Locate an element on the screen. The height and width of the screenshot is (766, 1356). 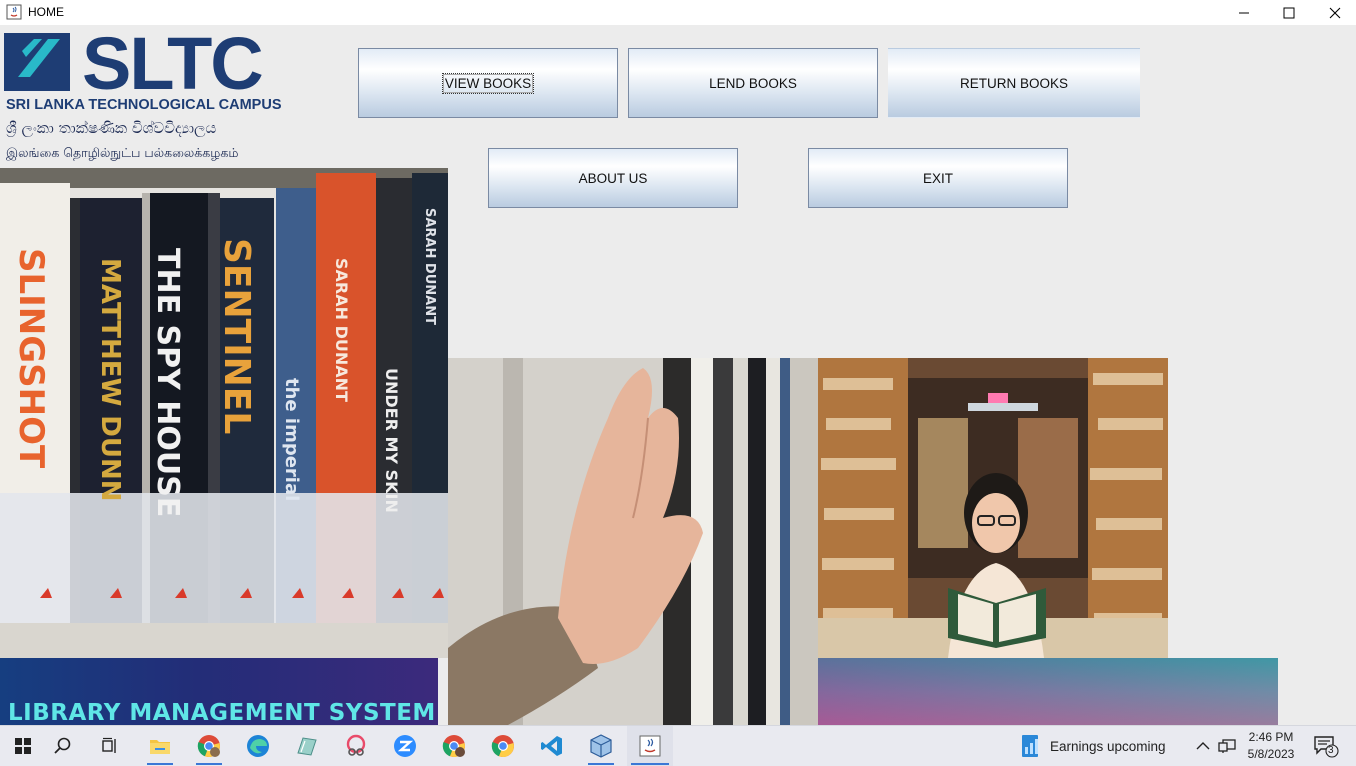
folder-icon is located at coordinates (160, 747).